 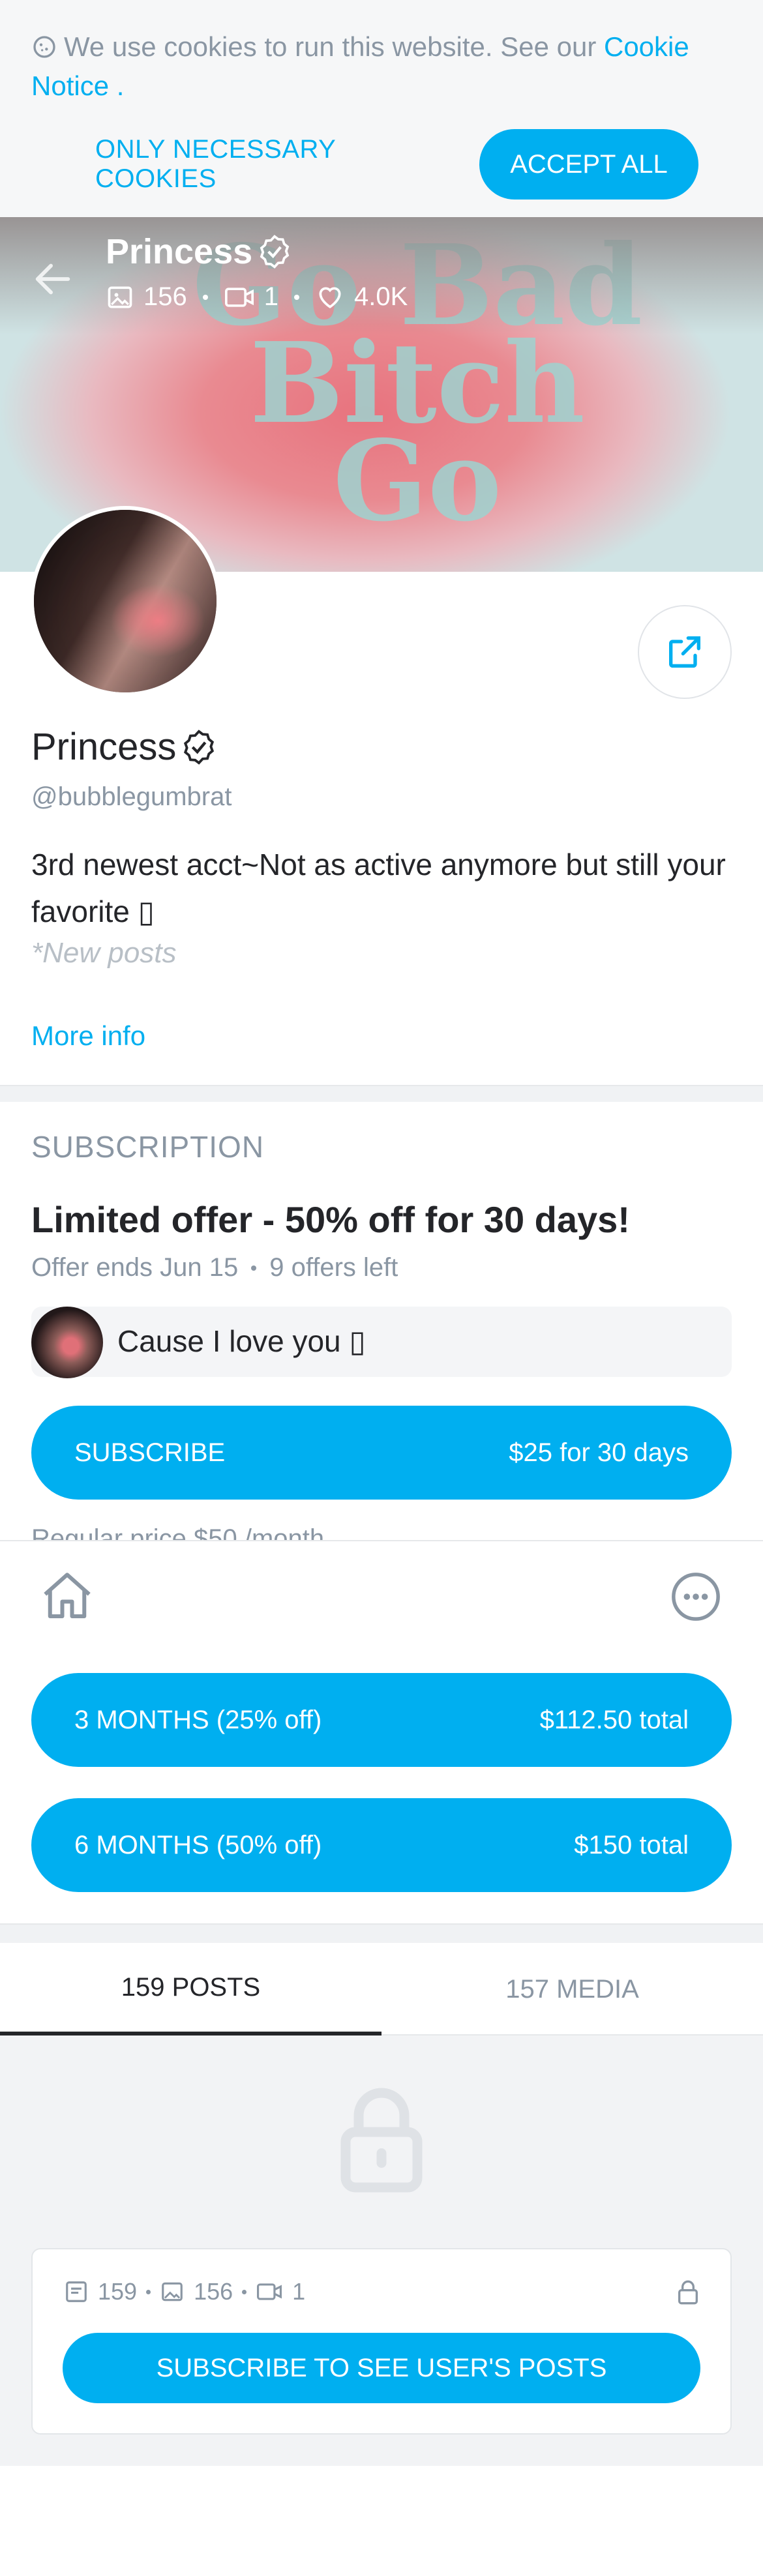 What do you see at coordinates (381, 296) in the screenshot?
I see `likes-count: 4.0K` at bounding box center [381, 296].